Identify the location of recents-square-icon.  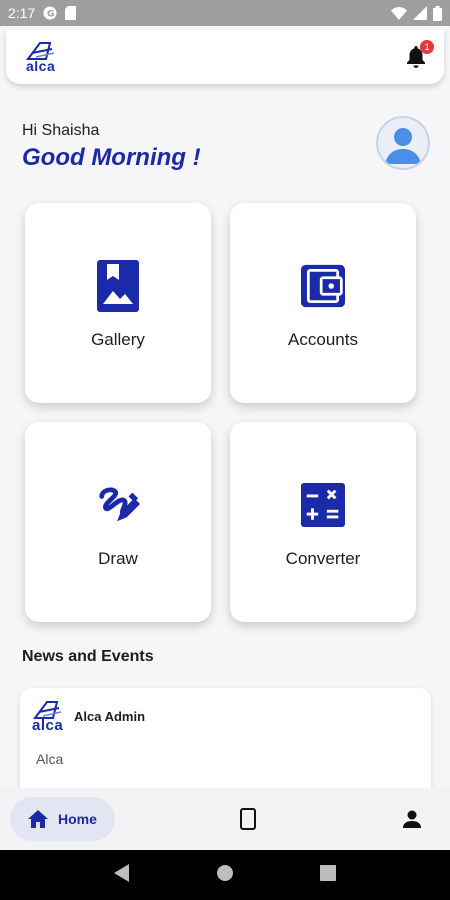
(328, 872).